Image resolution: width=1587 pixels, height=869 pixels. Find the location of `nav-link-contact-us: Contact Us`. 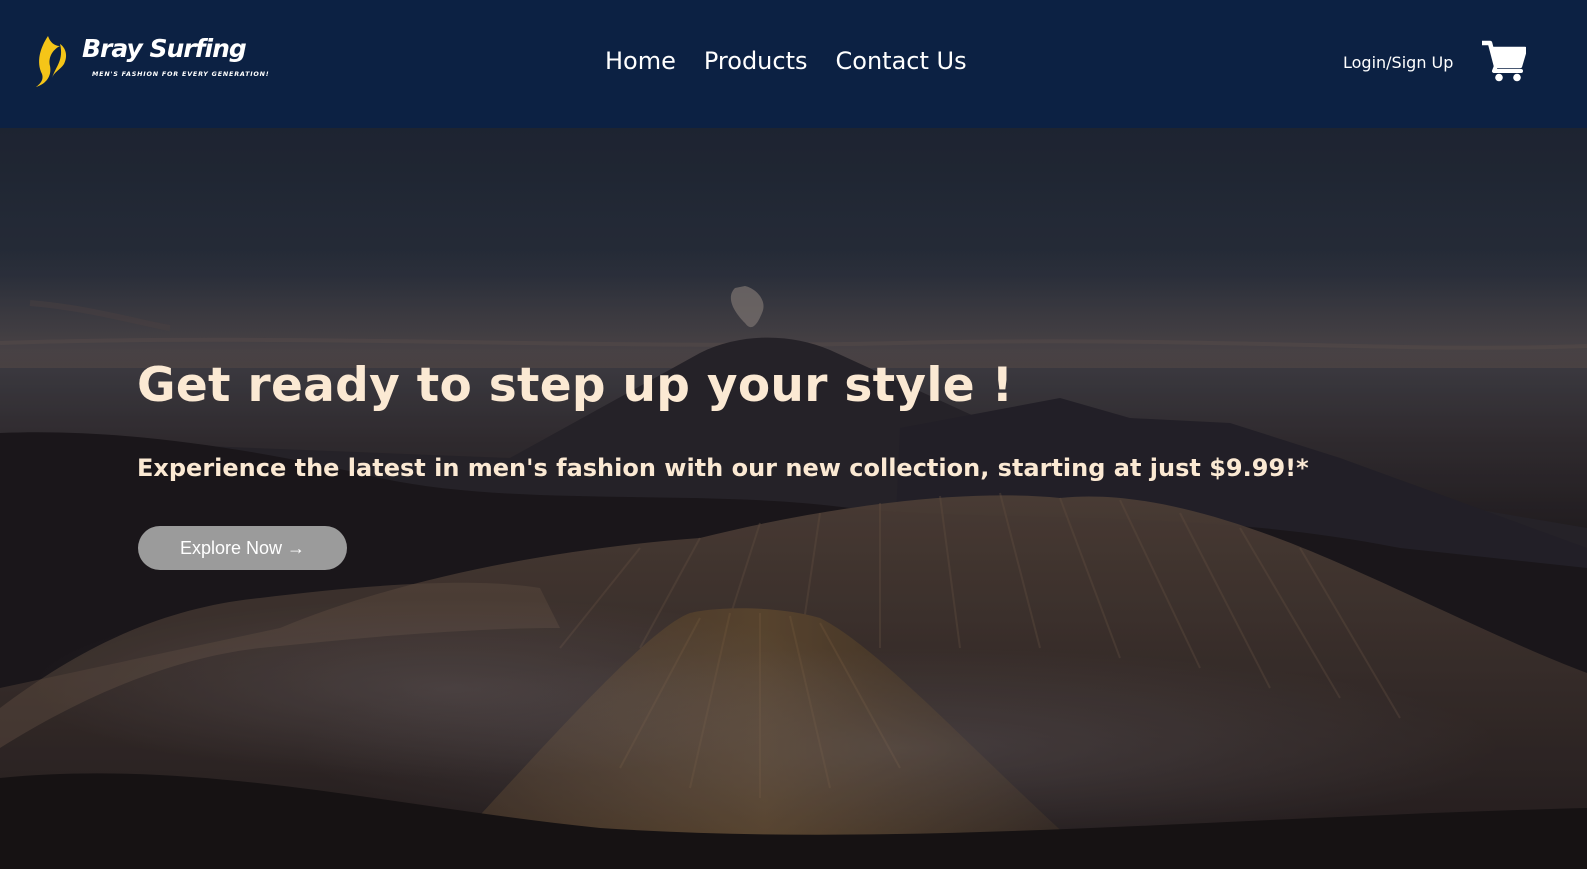

nav-link-contact-us: Contact Us is located at coordinates (901, 61).